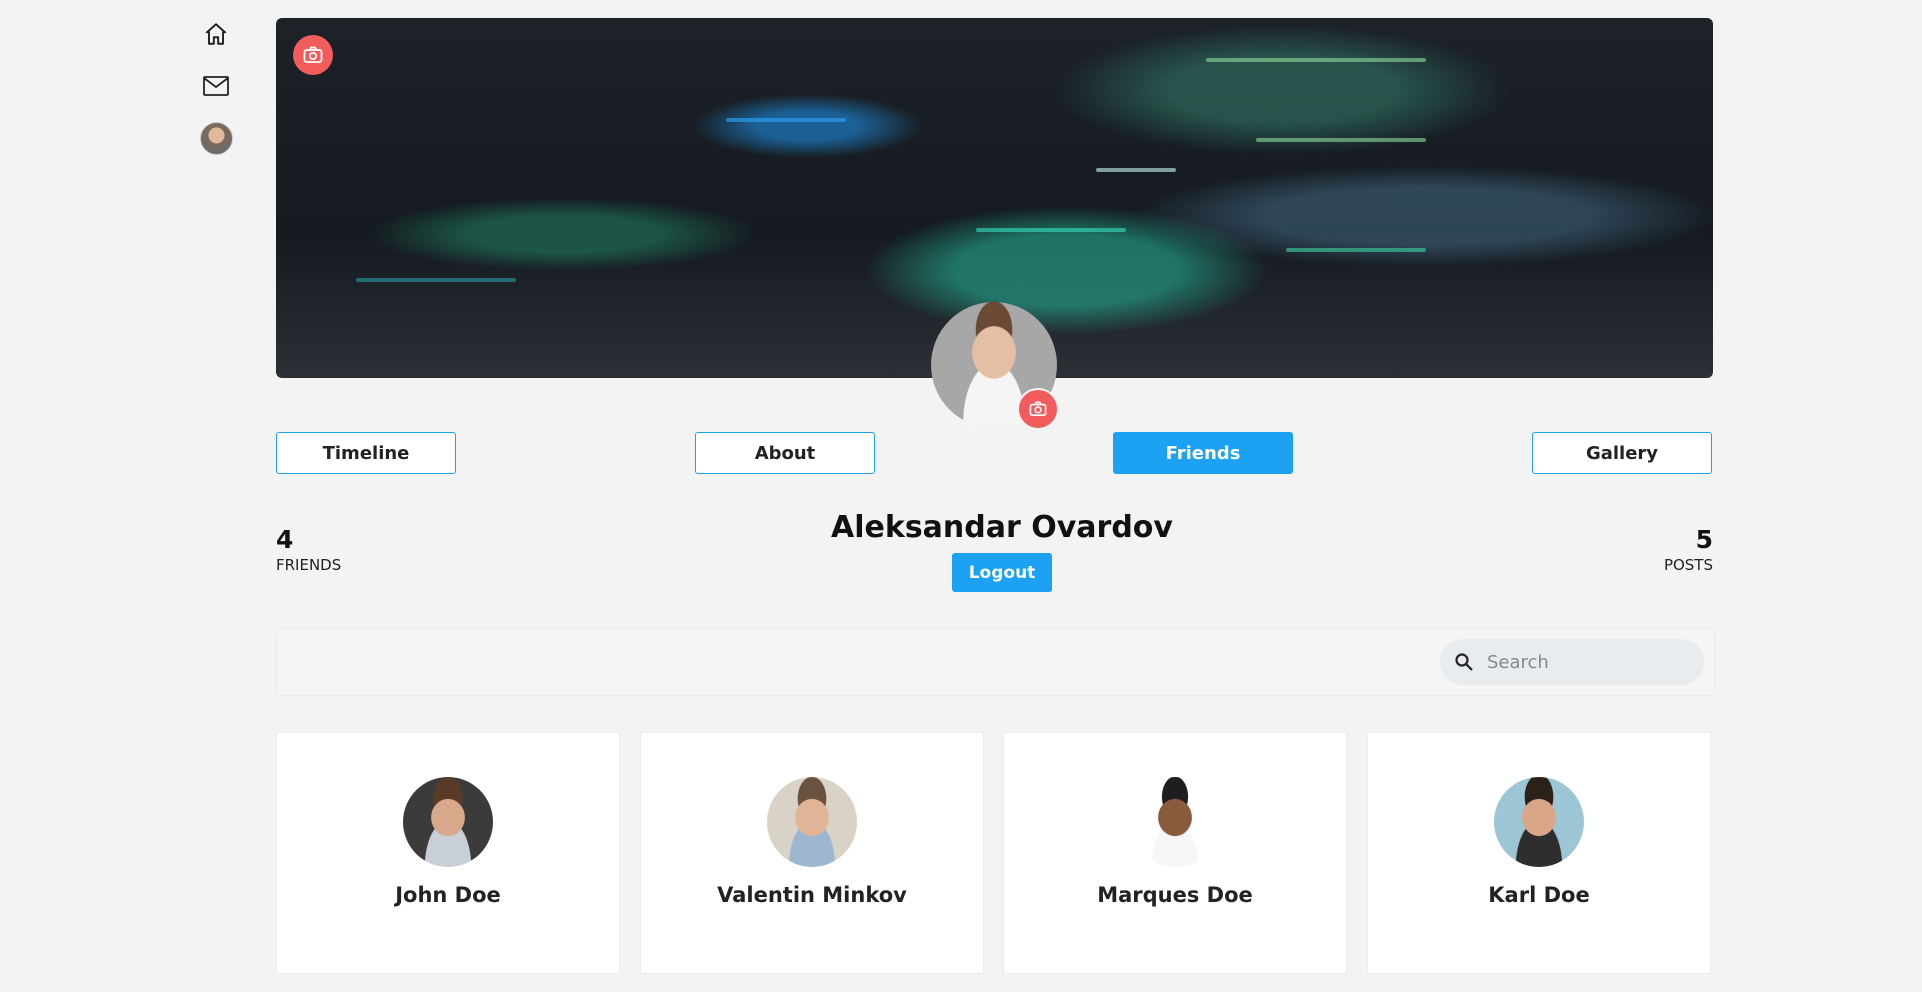 This screenshot has width=1922, height=992. I want to click on posts-count: 5, so click(1704, 539).